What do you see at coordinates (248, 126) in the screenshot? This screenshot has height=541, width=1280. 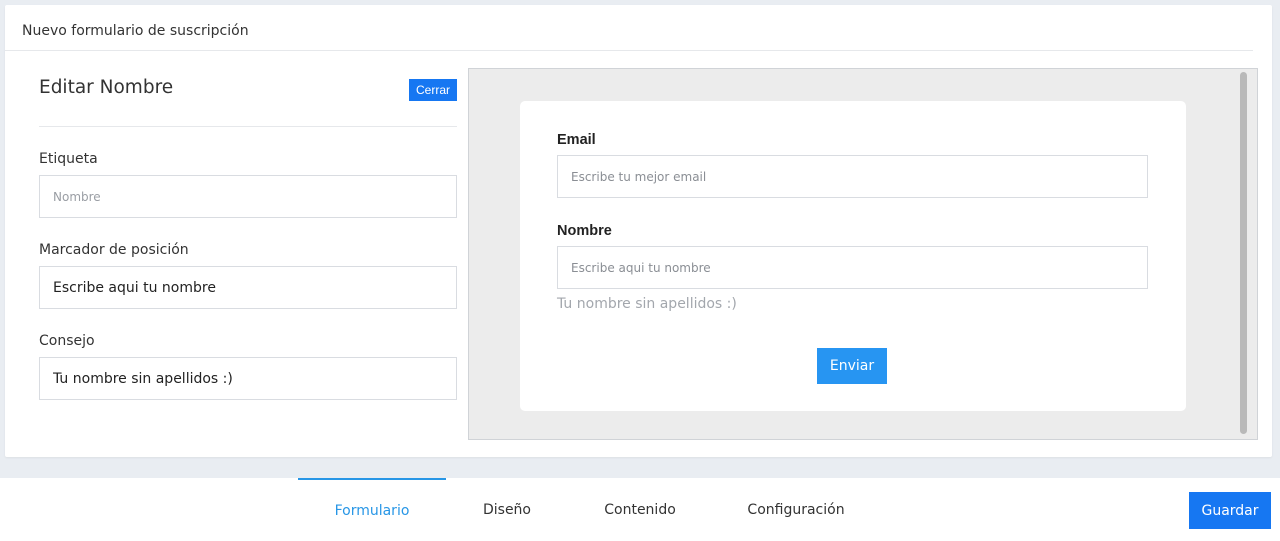 I see `divider` at bounding box center [248, 126].